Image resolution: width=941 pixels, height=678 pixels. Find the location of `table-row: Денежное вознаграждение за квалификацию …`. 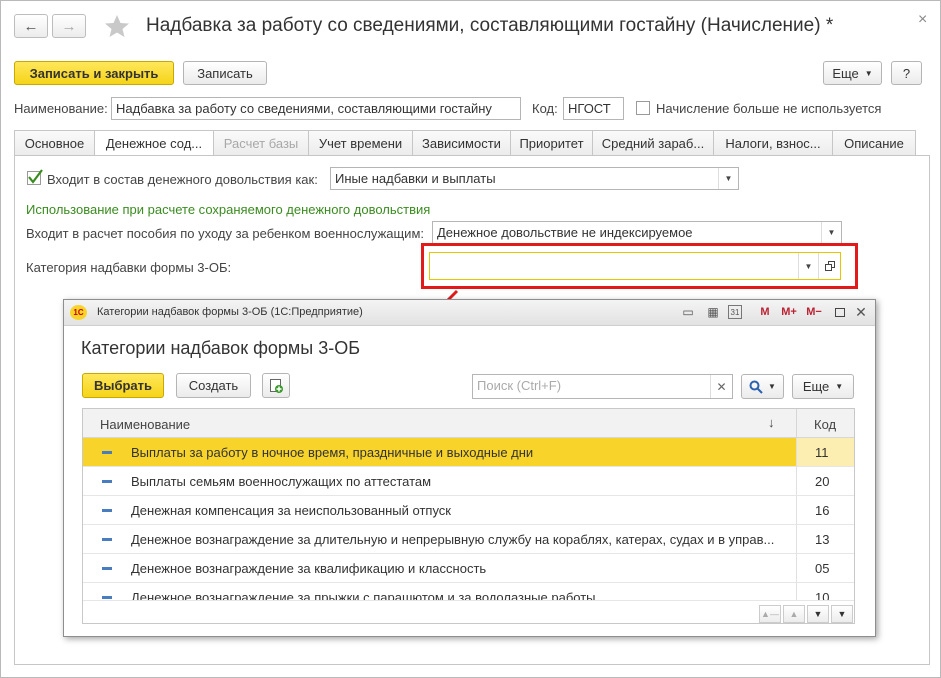

table-row: Денежное вознаграждение за квалификацию … is located at coordinates (468, 568).